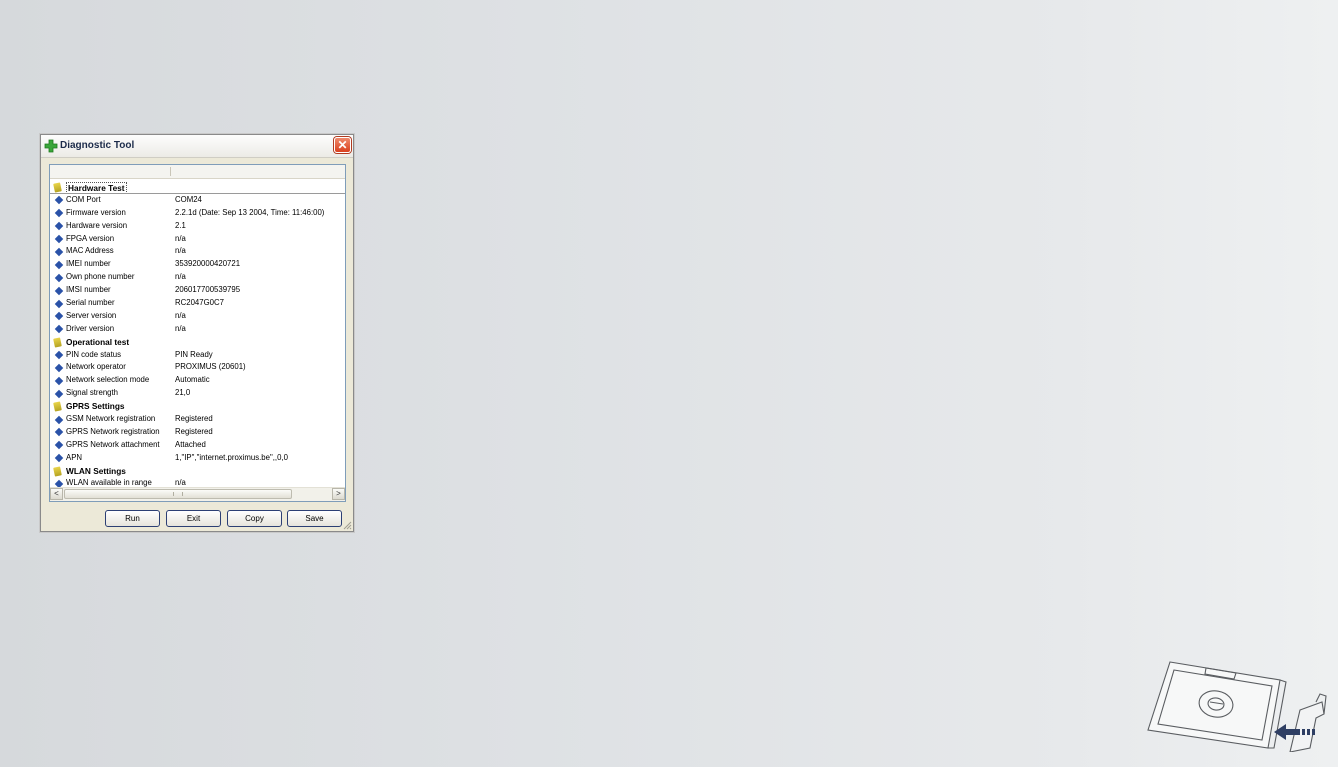  I want to click on row-value: 206017700539795, so click(208, 290).